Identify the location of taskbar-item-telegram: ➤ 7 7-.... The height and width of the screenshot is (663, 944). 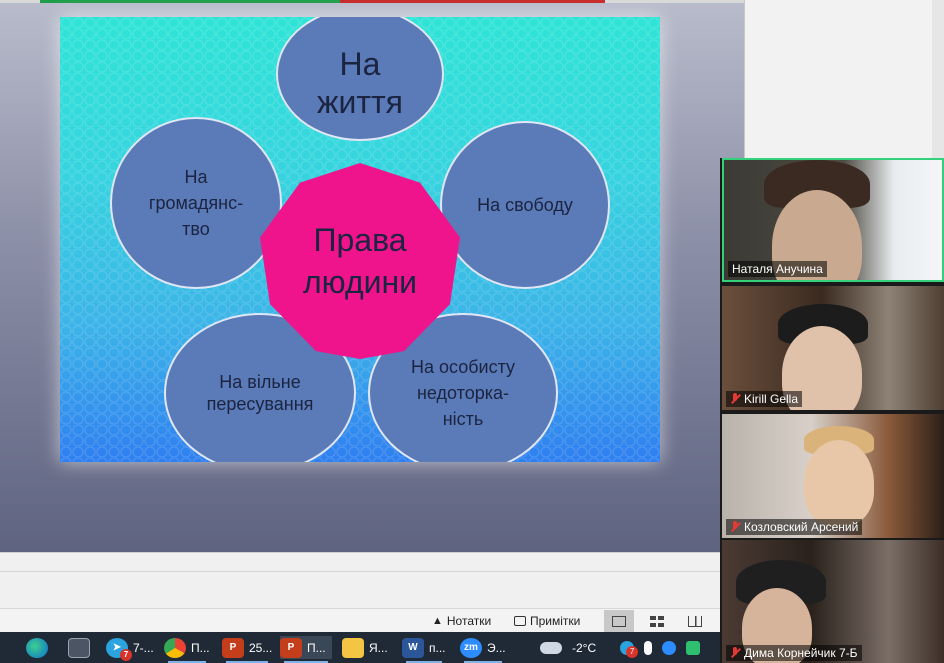
(130, 648).